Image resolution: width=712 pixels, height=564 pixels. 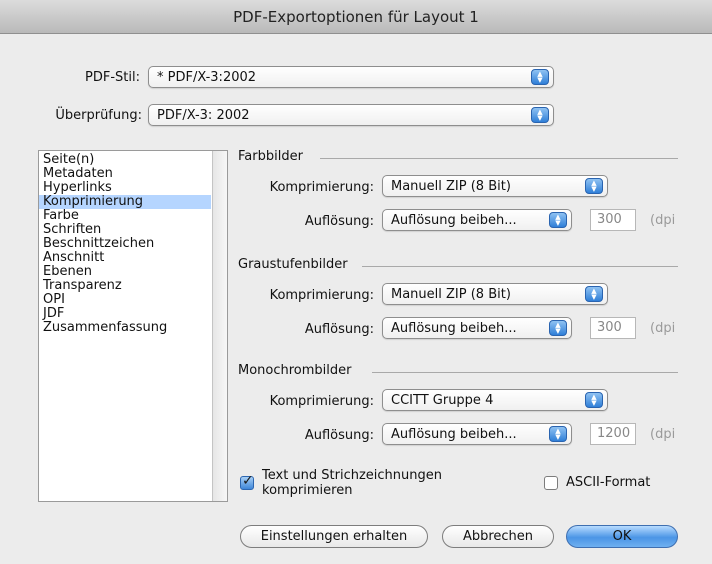 I want to click on sidebar-item: JDF, so click(x=125, y=314).